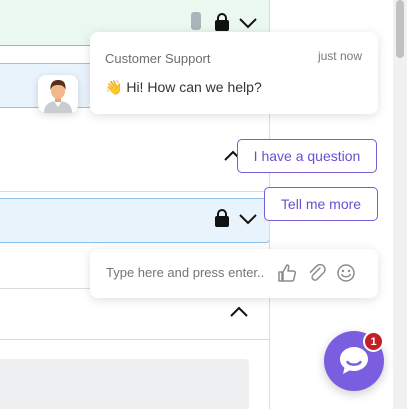 The width and height of the screenshot is (407, 409). Describe the element at coordinates (346, 273) in the screenshot. I see `smiley-icon` at that location.